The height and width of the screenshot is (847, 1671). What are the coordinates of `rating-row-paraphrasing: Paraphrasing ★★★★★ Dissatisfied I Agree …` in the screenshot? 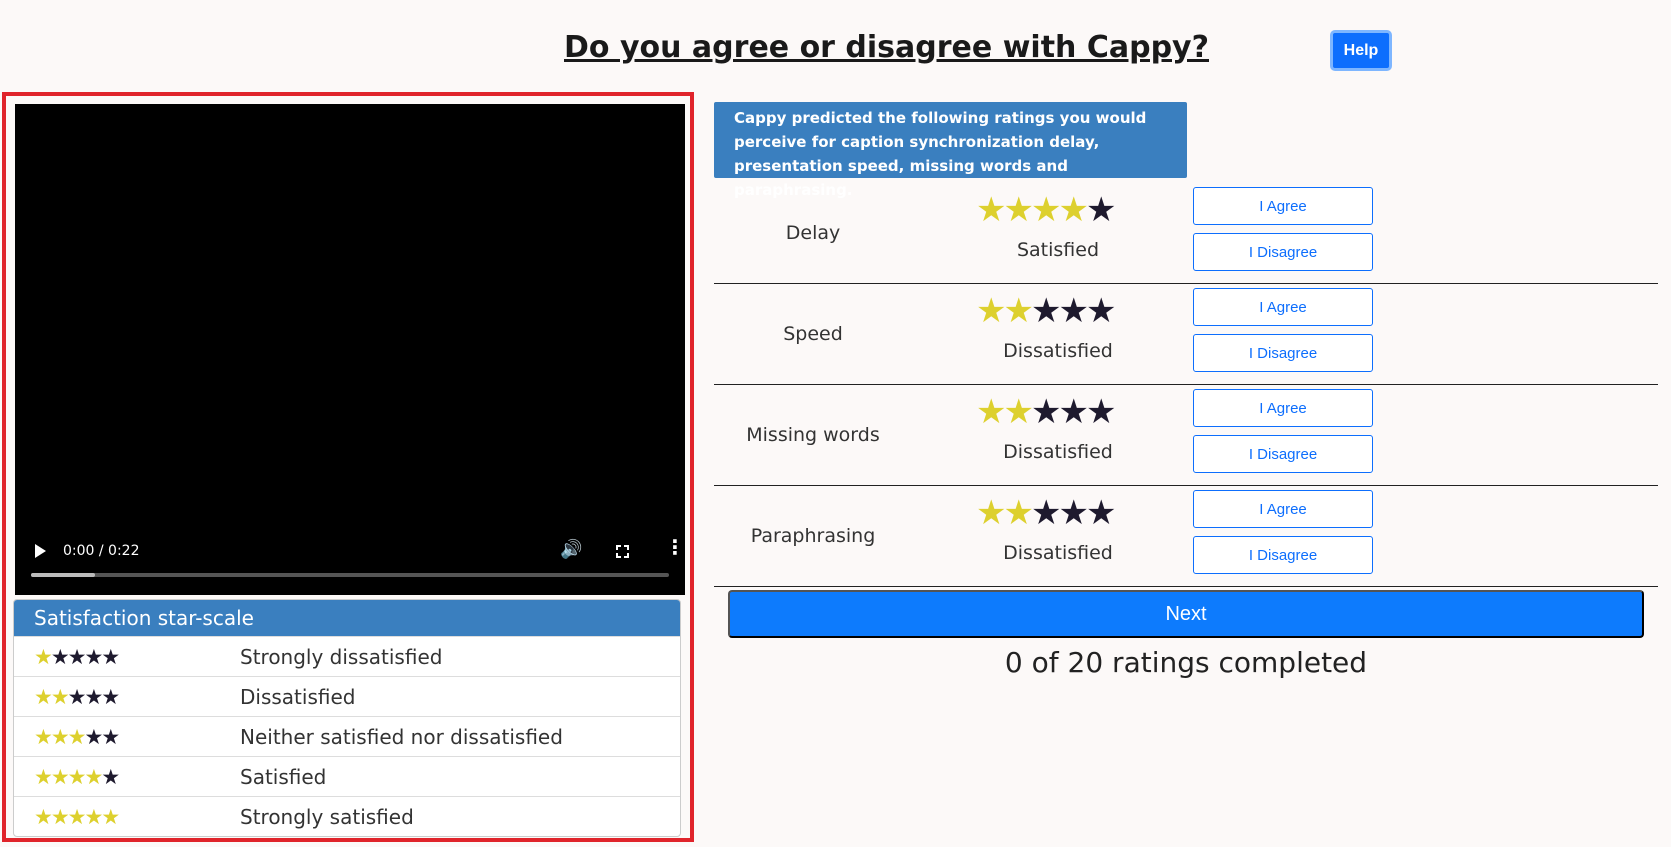 It's located at (1186, 536).